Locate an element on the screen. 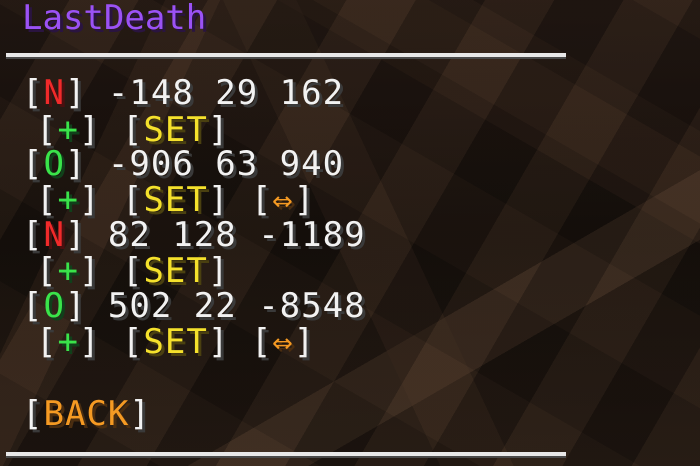  death-entry-2-actions: [+] [SET] [⇔] is located at coordinates (175, 200).